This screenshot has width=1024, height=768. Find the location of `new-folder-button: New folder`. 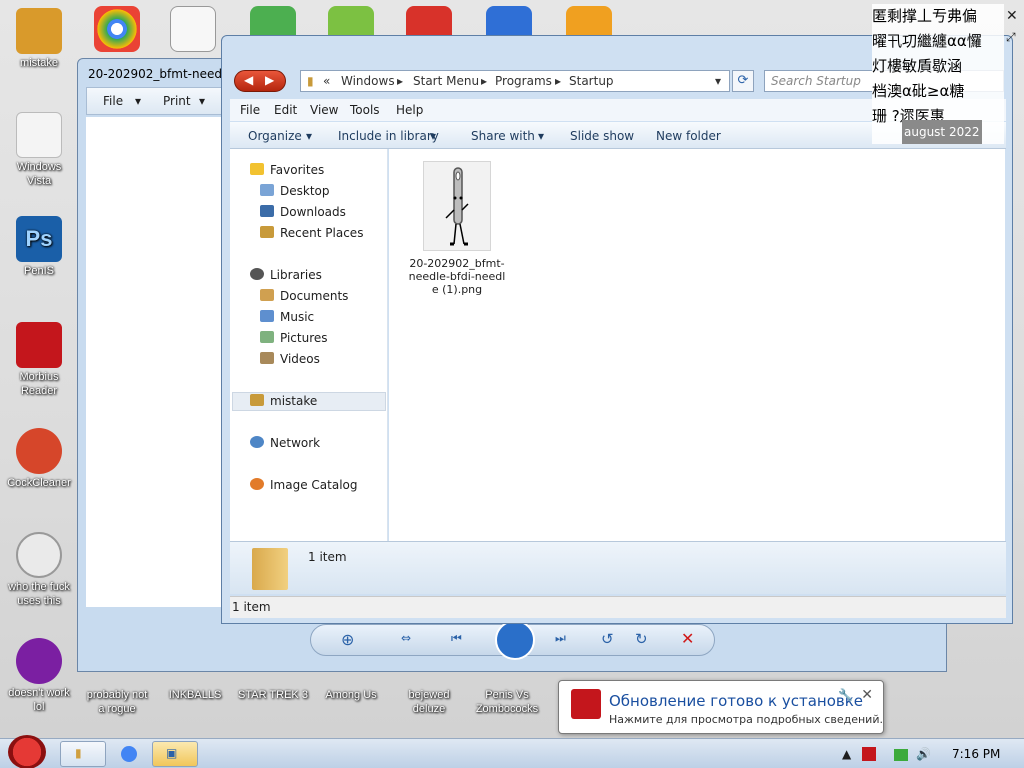

new-folder-button: New folder is located at coordinates (688, 136).